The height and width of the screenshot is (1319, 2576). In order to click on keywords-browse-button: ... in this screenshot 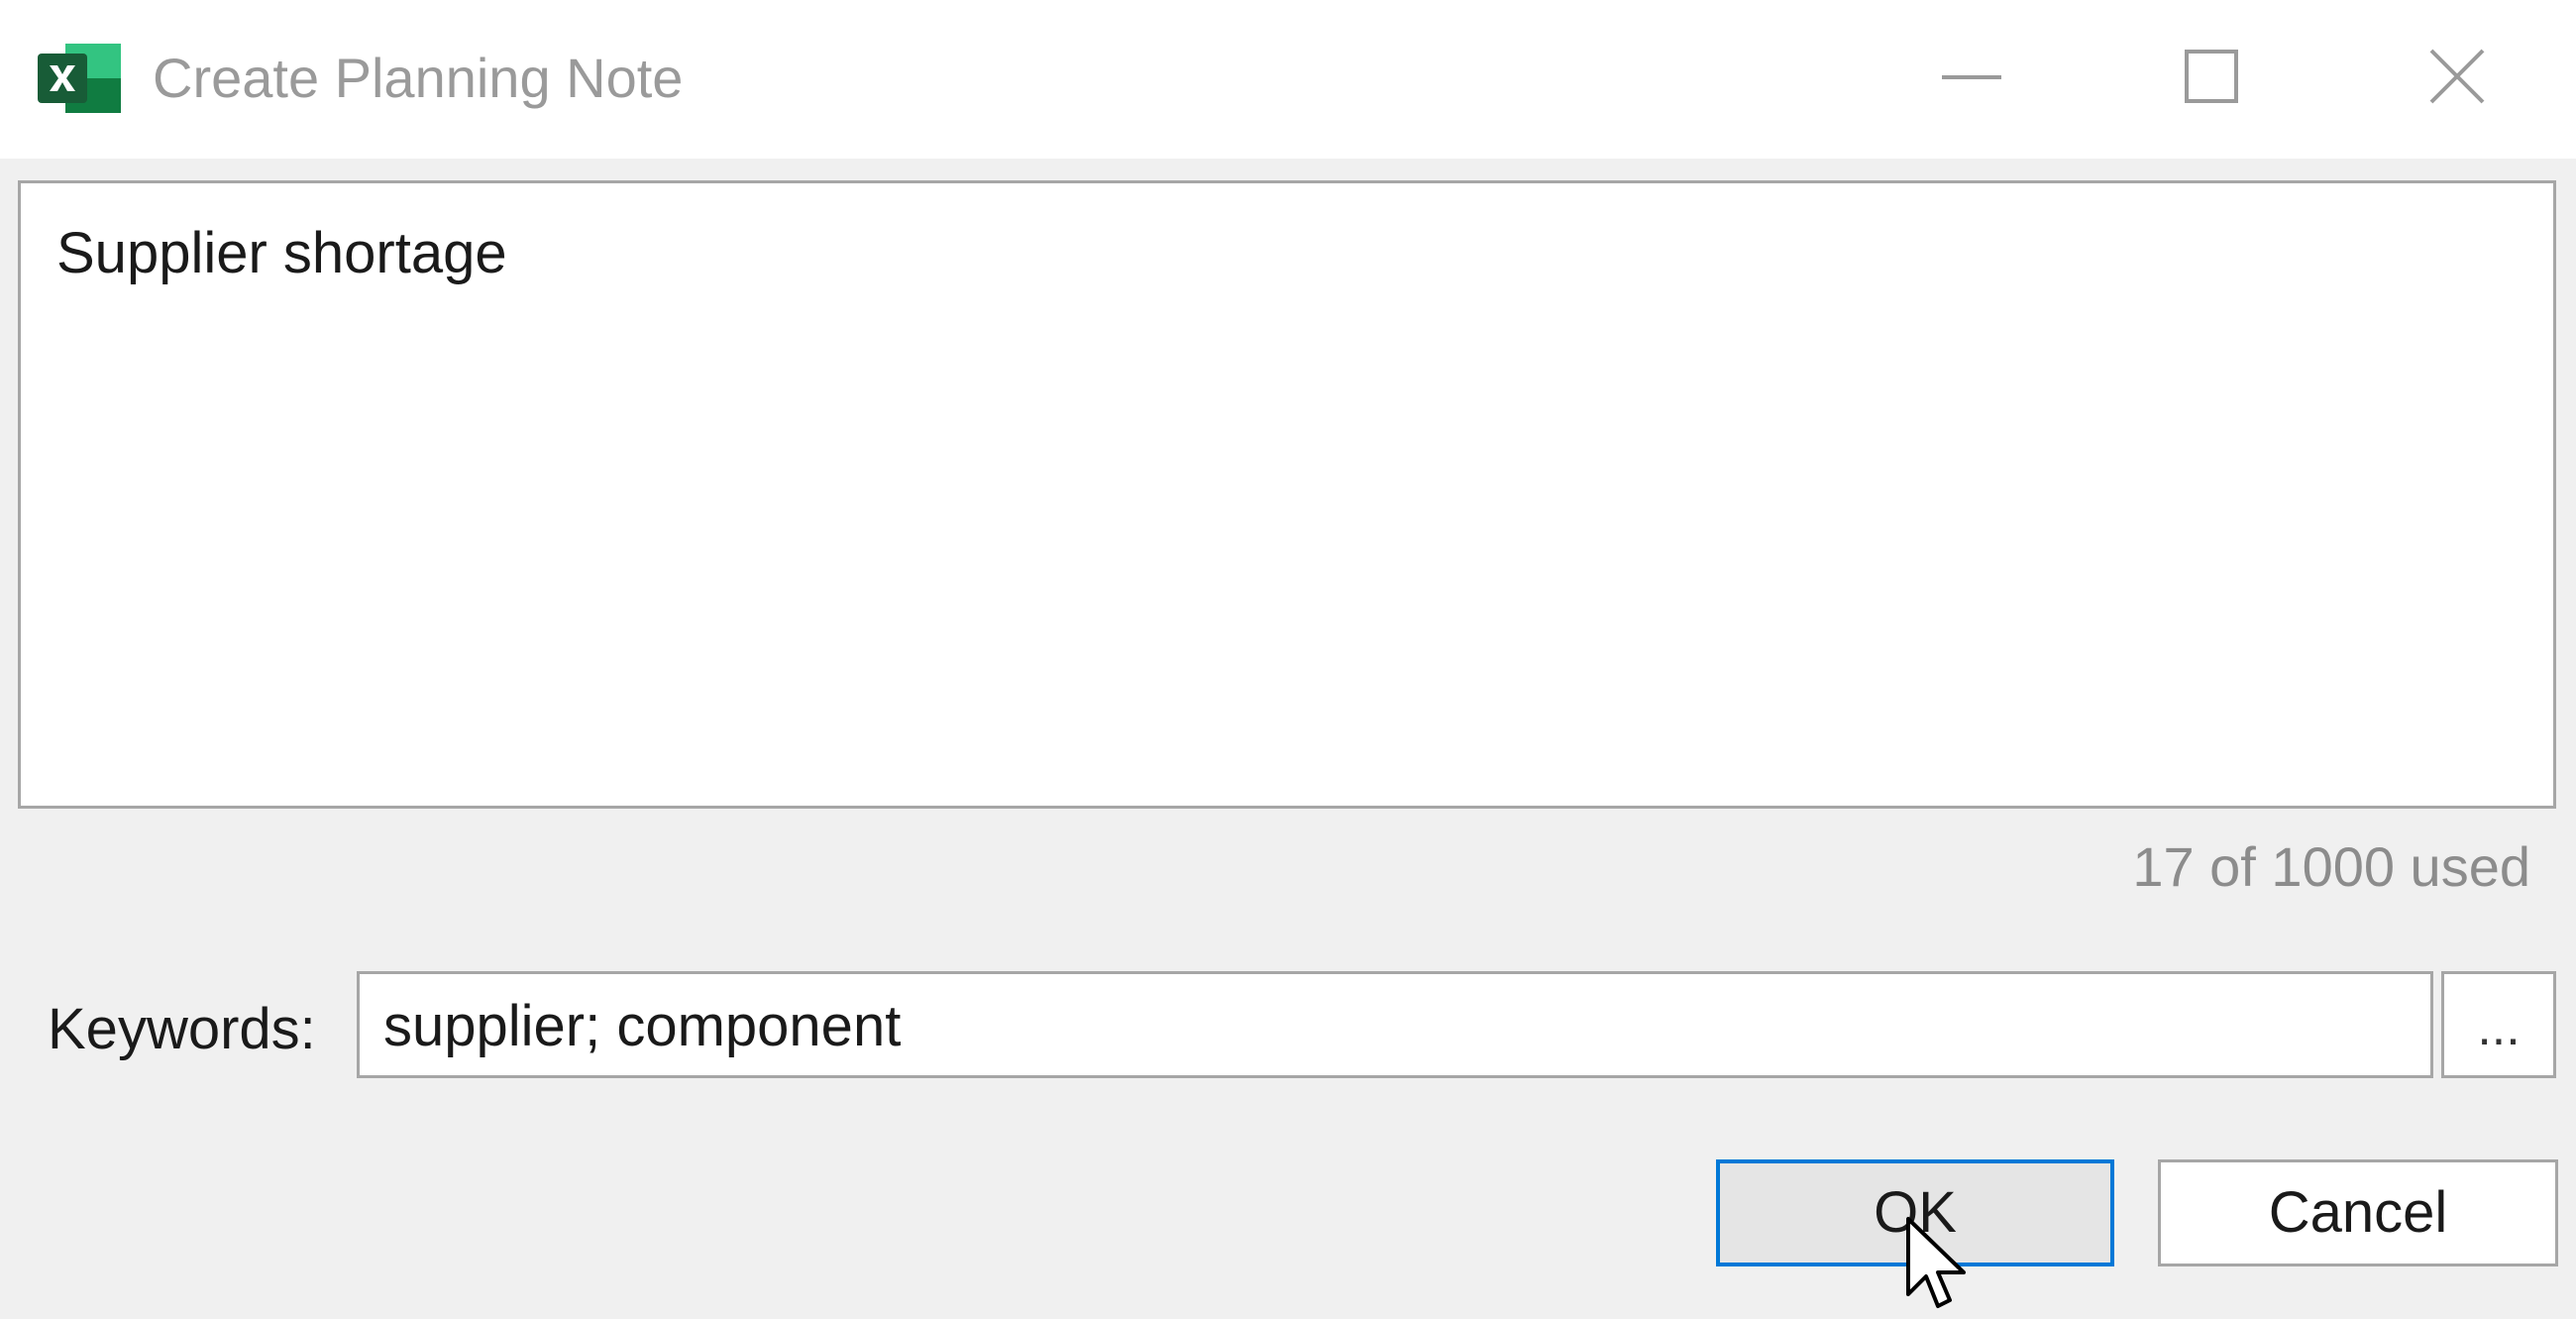, I will do `click(2499, 1024)`.